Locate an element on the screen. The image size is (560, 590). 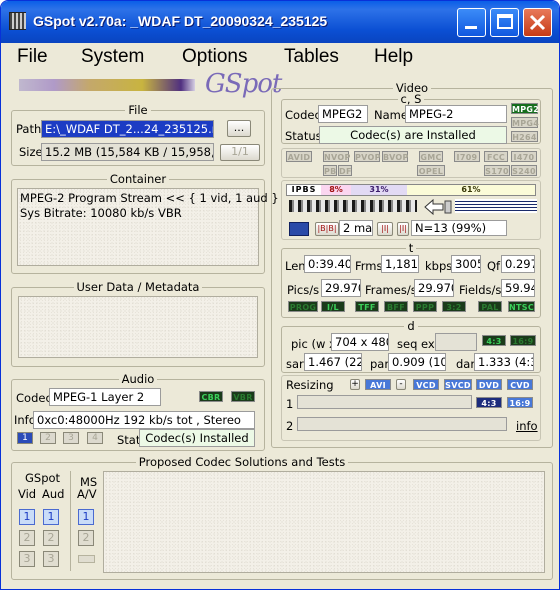
audio-info-field: 0xc0:48000Hz 192 kb/s tot , Stereo is located at coordinates (144, 420).